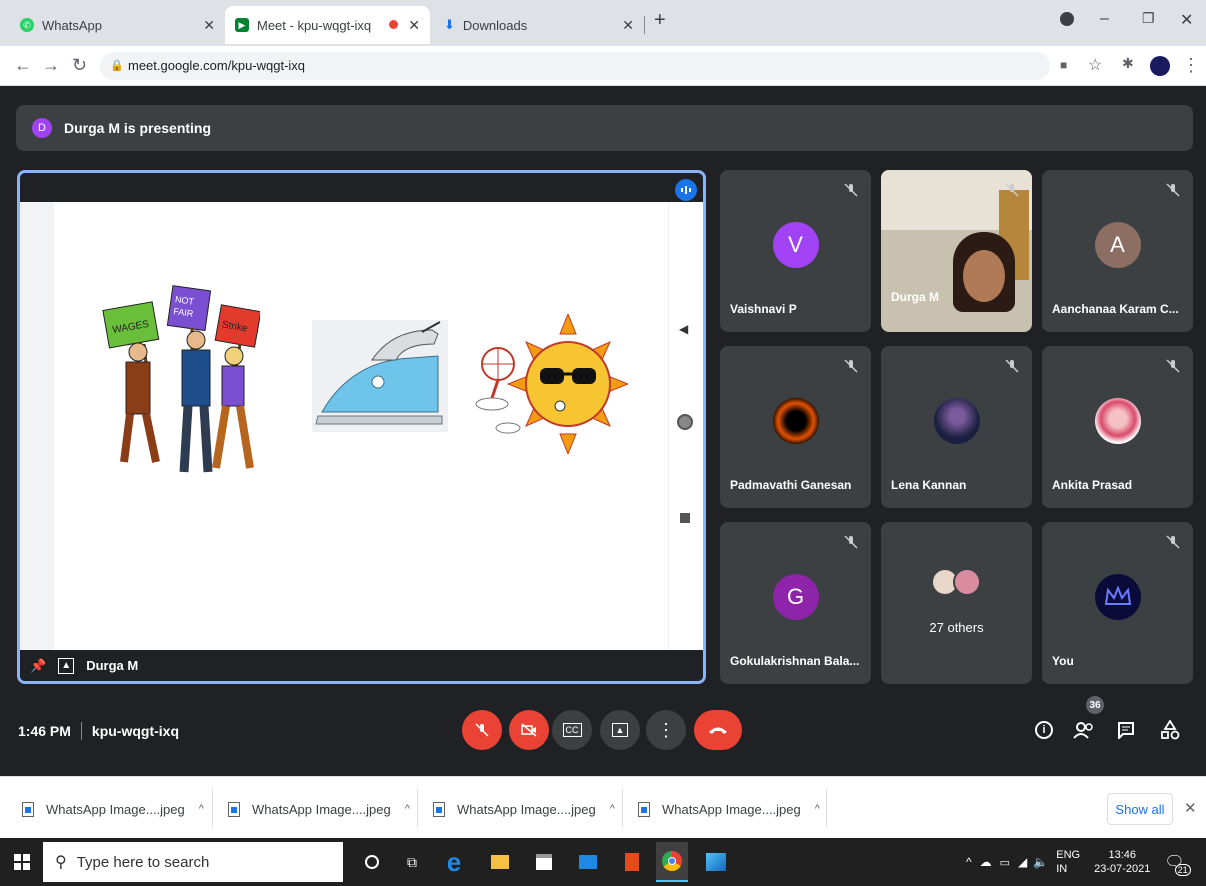  What do you see at coordinates (454, 862) in the screenshot?
I see `edge-icon: e` at bounding box center [454, 862].